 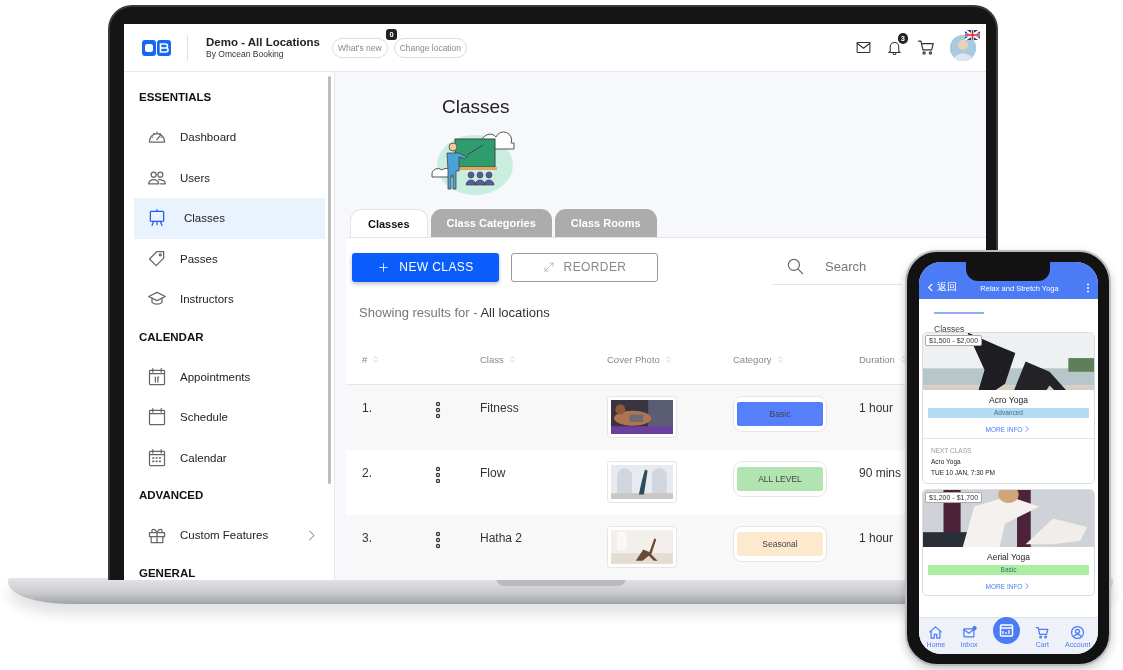 I want to click on column-header: #, so click(x=371, y=359).